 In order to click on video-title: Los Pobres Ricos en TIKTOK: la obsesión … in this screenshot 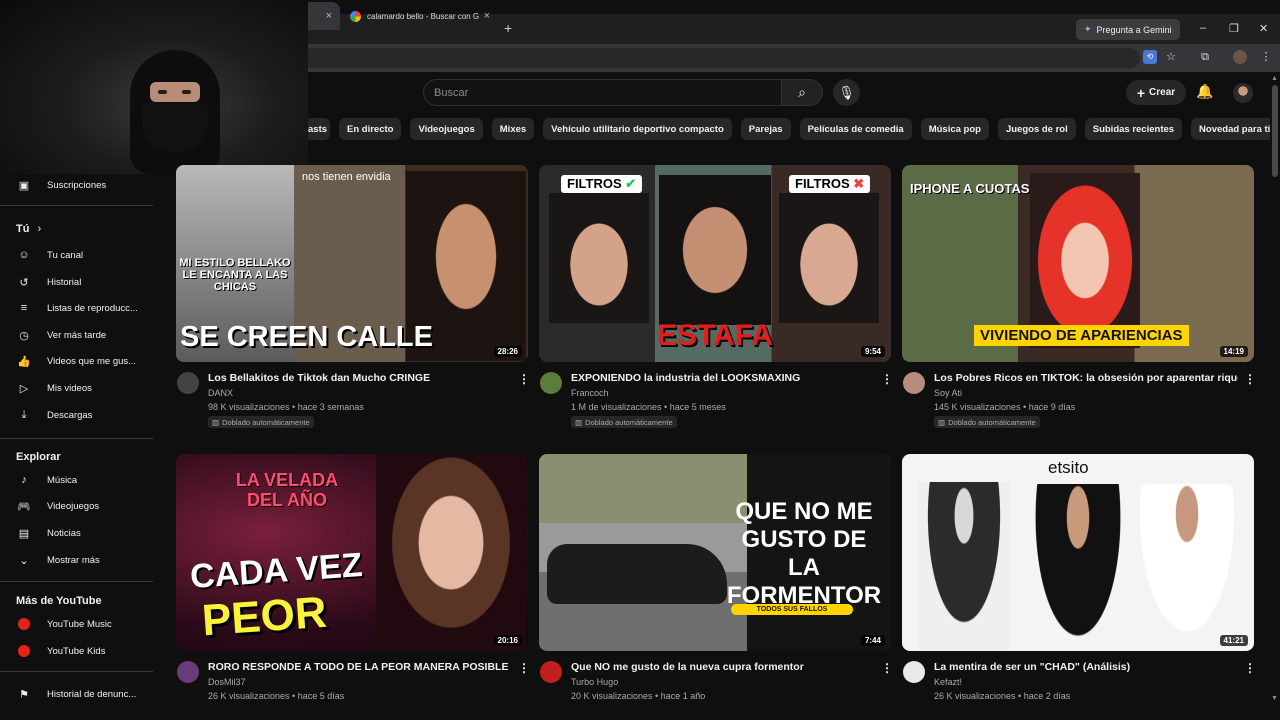, I will do `click(1086, 378)`.